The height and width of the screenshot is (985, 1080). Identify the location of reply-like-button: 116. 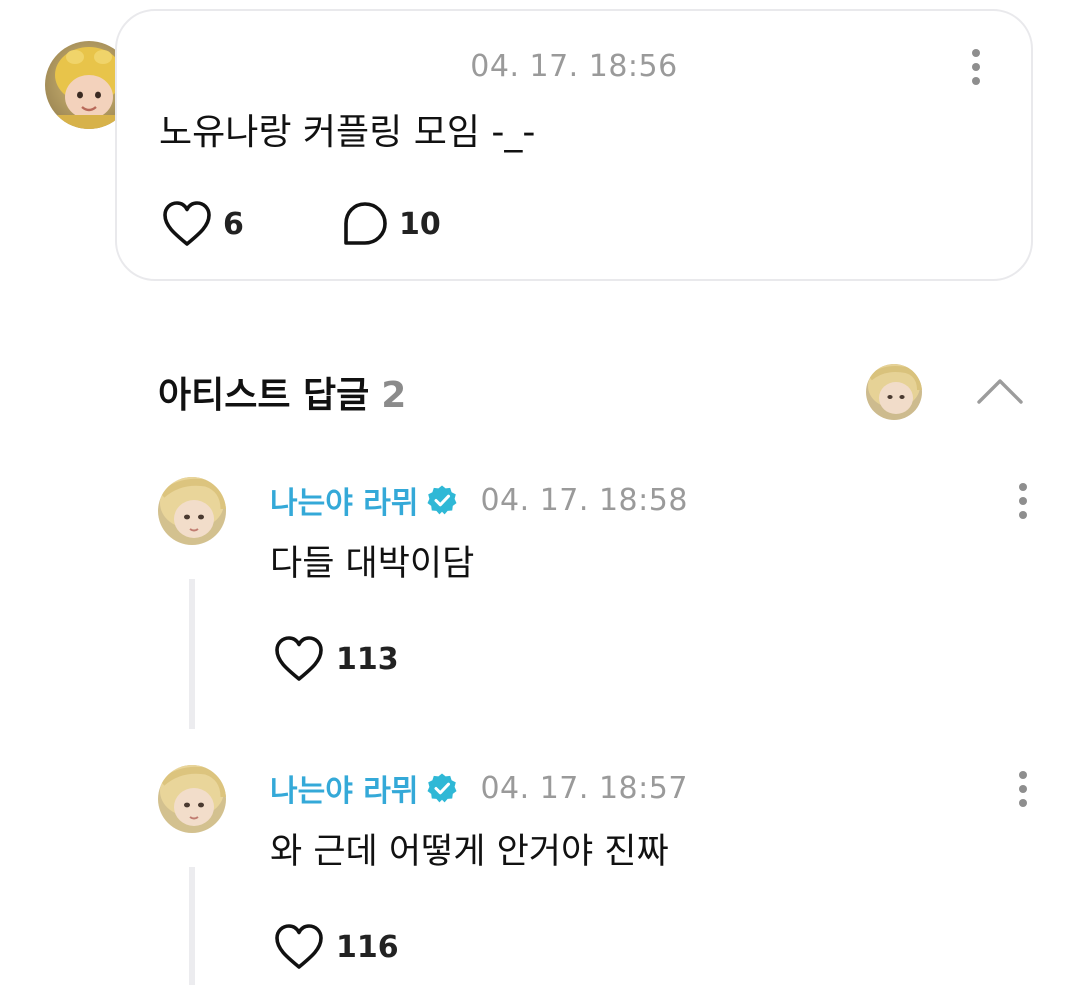
(335, 947).